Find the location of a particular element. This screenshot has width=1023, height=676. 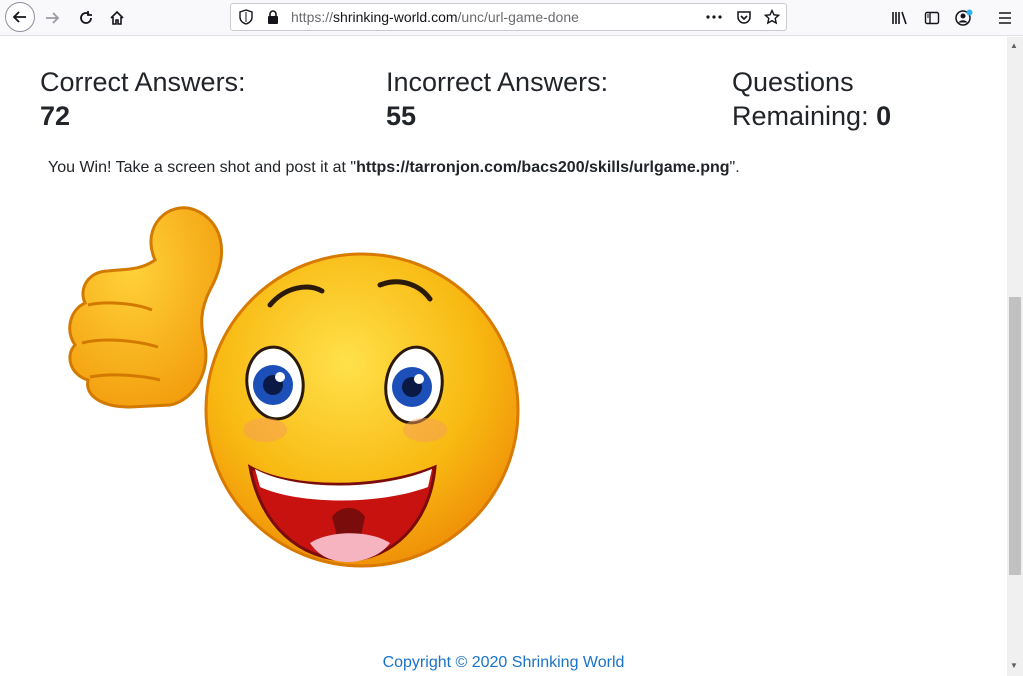

back-icon is located at coordinates (19, 17).